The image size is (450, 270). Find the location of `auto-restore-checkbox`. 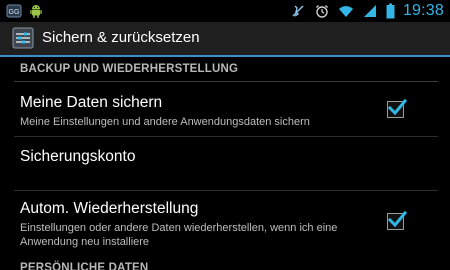

auto-restore-checkbox is located at coordinates (397, 220).